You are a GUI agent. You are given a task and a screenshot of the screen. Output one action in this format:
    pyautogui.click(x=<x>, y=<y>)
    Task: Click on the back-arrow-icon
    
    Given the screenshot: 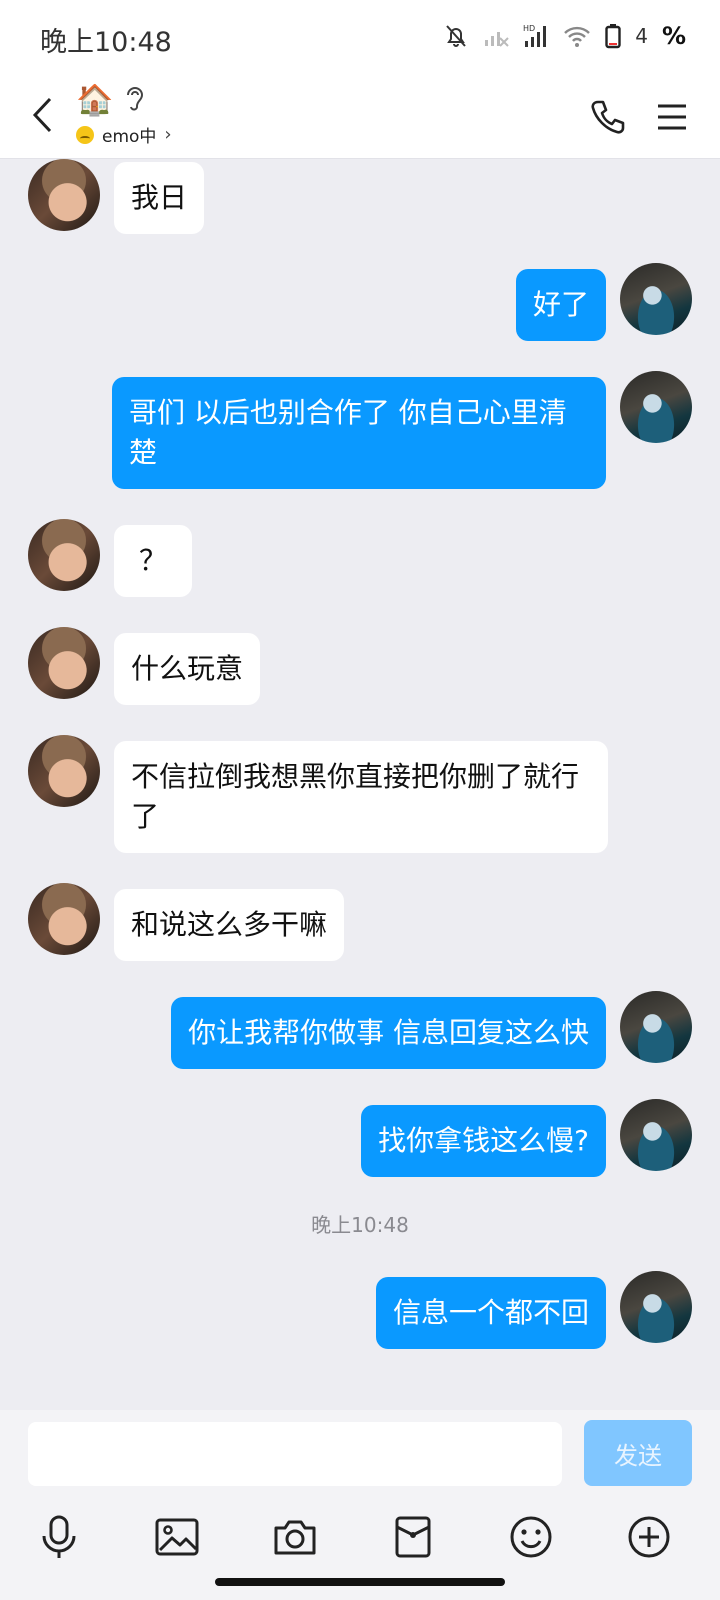 What is the action you would take?
    pyautogui.click(x=42, y=115)
    